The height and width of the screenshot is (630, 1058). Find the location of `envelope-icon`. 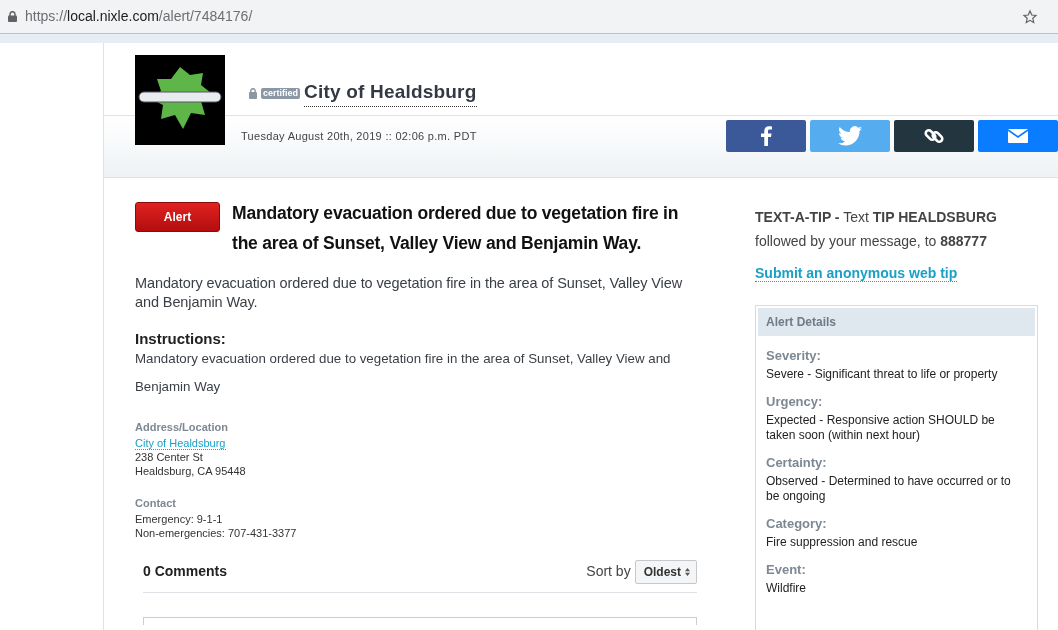

envelope-icon is located at coordinates (1018, 136).